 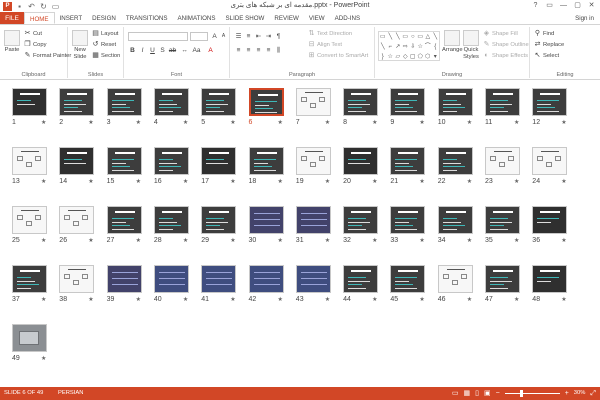 What do you see at coordinates (219, 172) in the screenshot?
I see `slide-thumbnail-17: 17 ★` at bounding box center [219, 172].